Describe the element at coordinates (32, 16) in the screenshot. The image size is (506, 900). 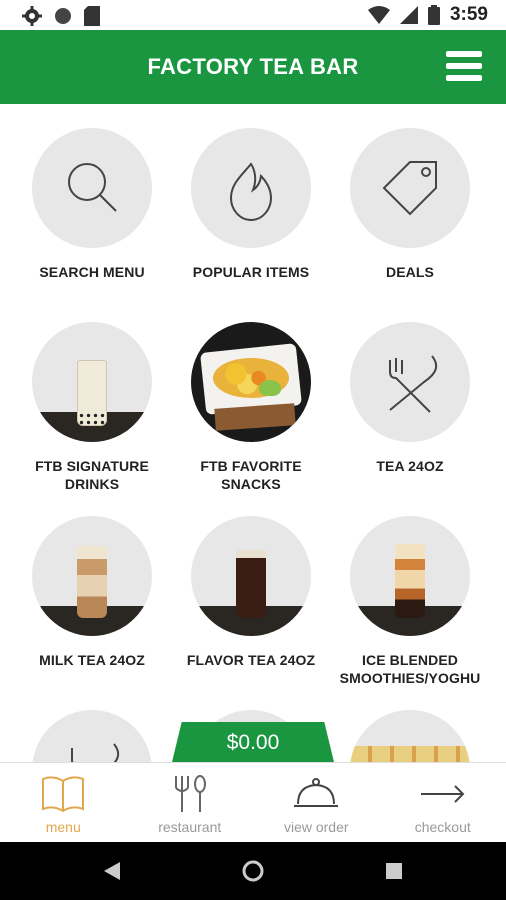
I see `settings-icon` at that location.